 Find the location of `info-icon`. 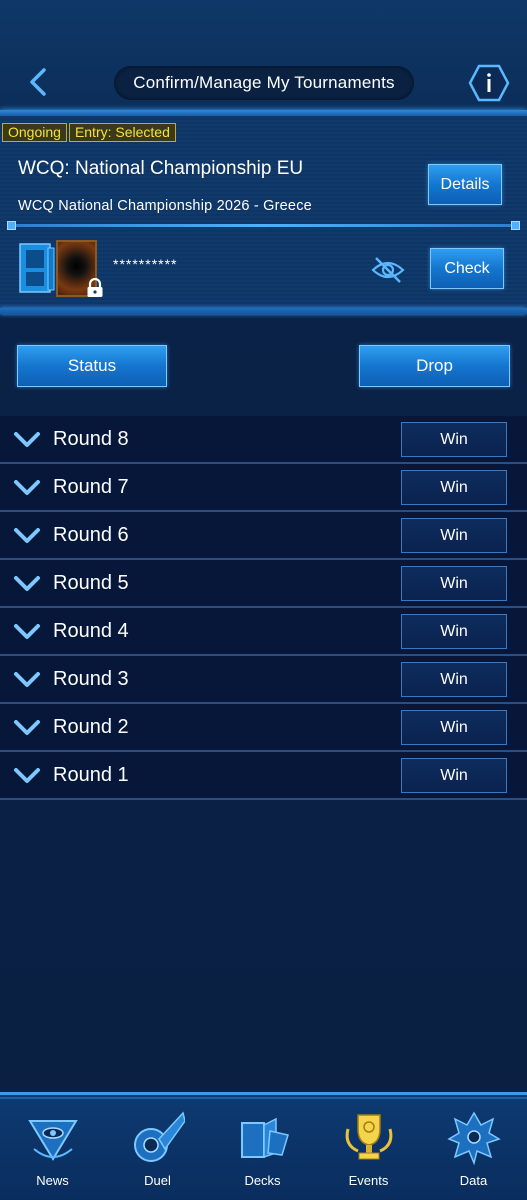

info-icon is located at coordinates (489, 83).